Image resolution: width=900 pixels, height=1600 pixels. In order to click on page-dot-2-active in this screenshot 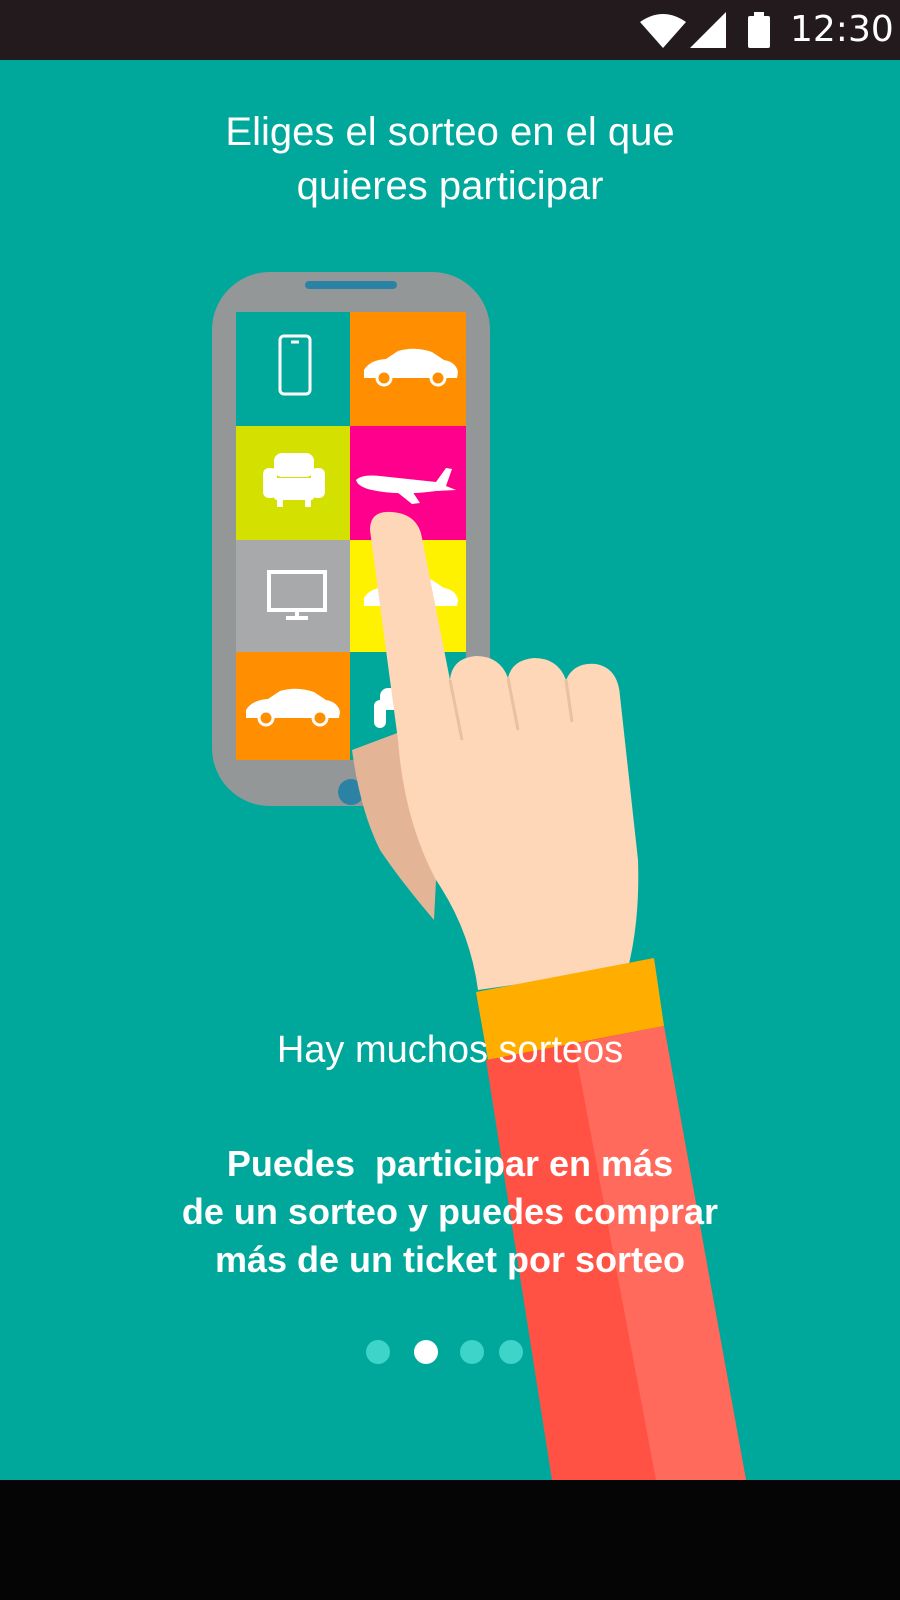, I will do `click(426, 1352)`.